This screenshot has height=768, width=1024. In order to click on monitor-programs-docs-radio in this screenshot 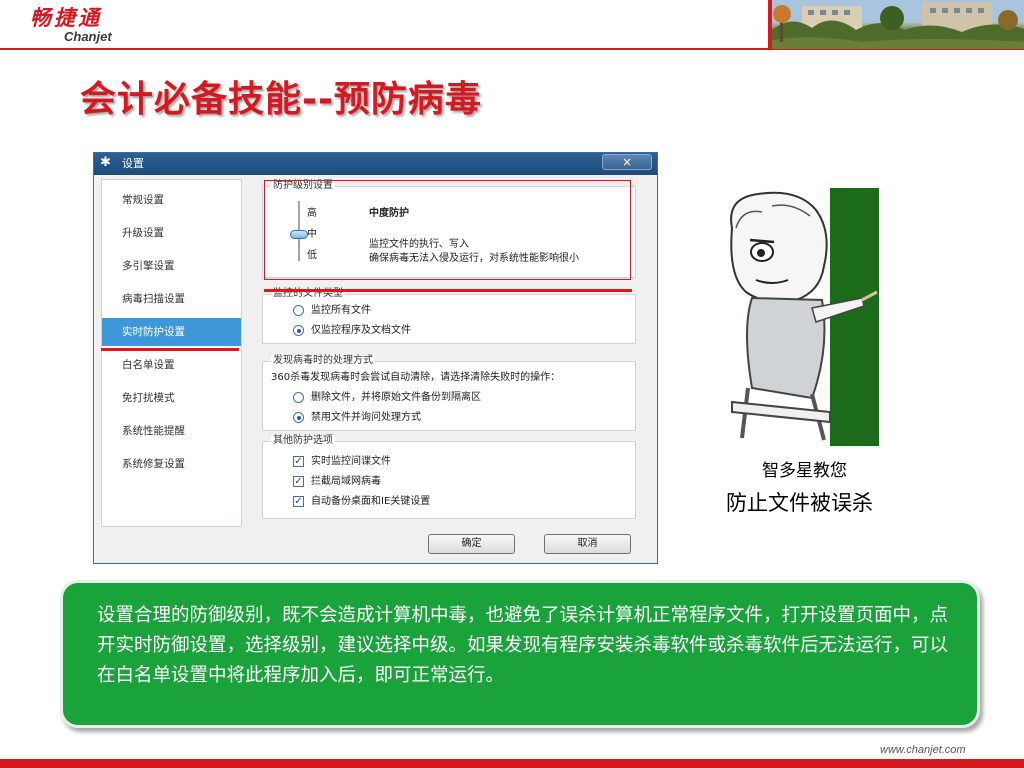, I will do `click(298, 330)`.